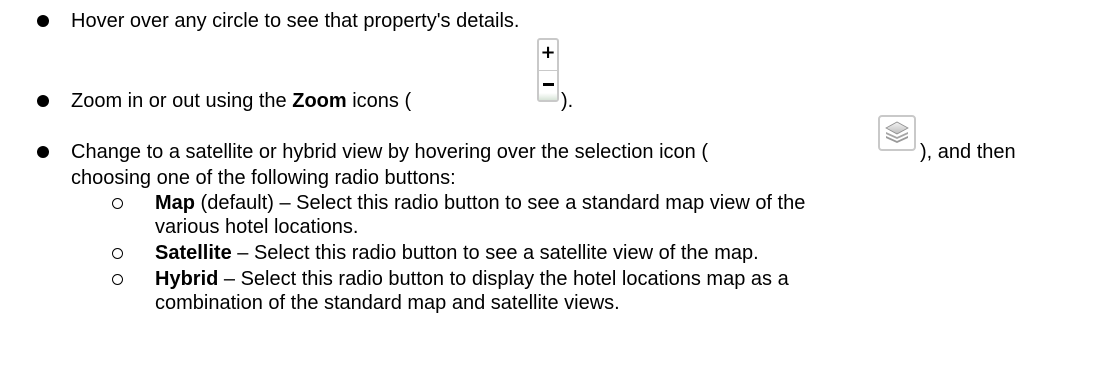 Image resolution: width=1102 pixels, height=373 pixels. Describe the element at coordinates (567, 101) in the screenshot. I see `zoom-text-after: ).` at that location.